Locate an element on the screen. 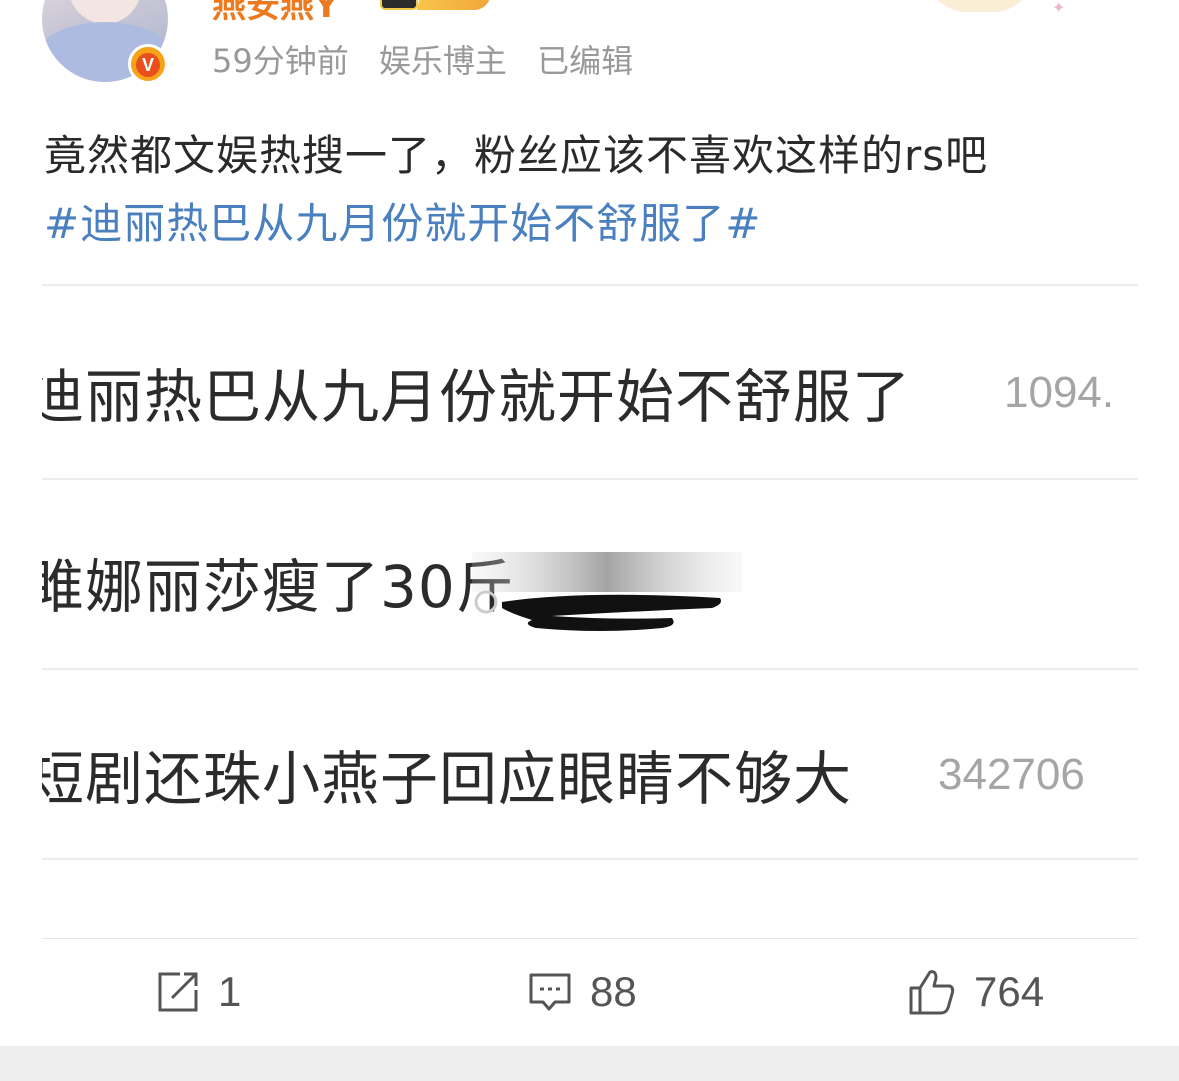  actions-divider is located at coordinates (590, 938).